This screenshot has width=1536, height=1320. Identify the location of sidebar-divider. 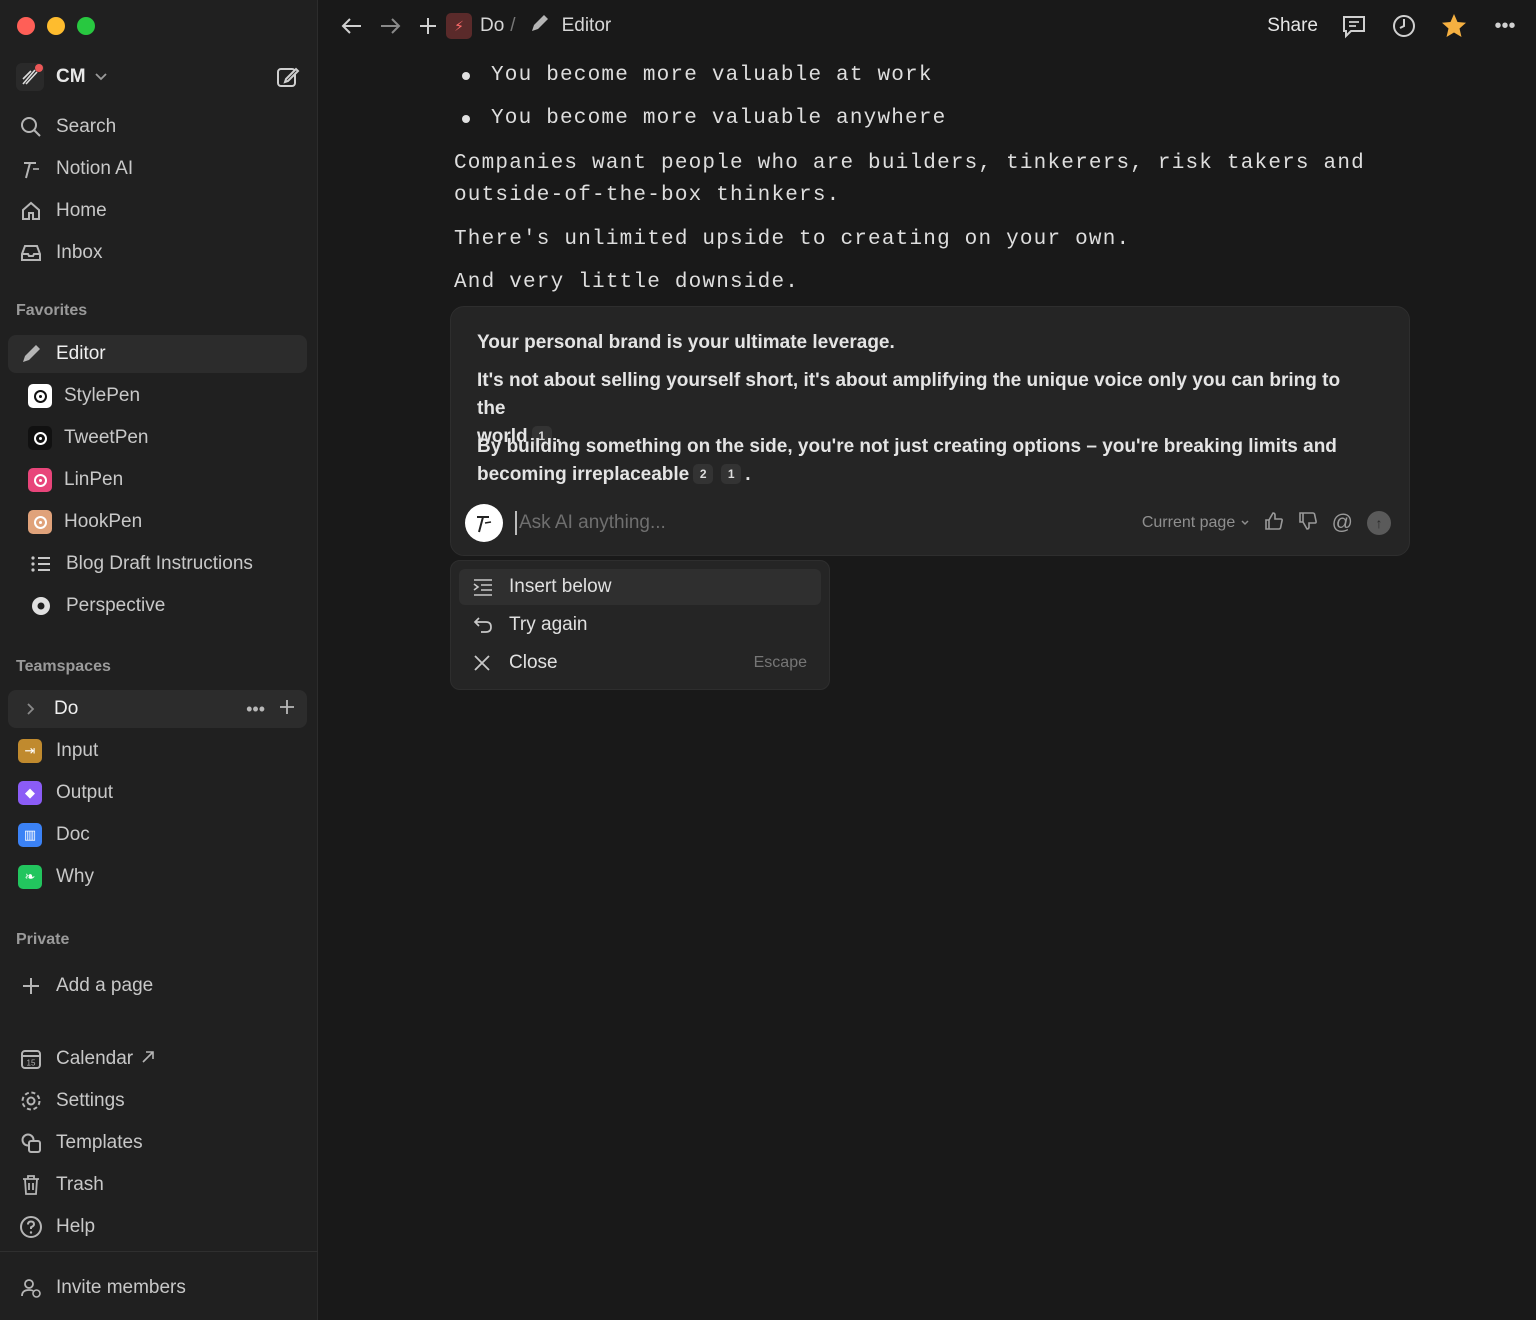
(159, 1251).